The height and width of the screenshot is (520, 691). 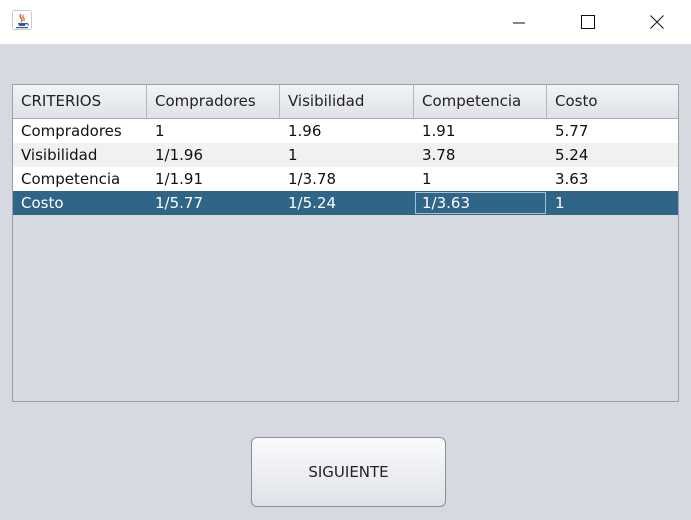 I want to click on table-cell: 5.24, so click(x=612, y=155).